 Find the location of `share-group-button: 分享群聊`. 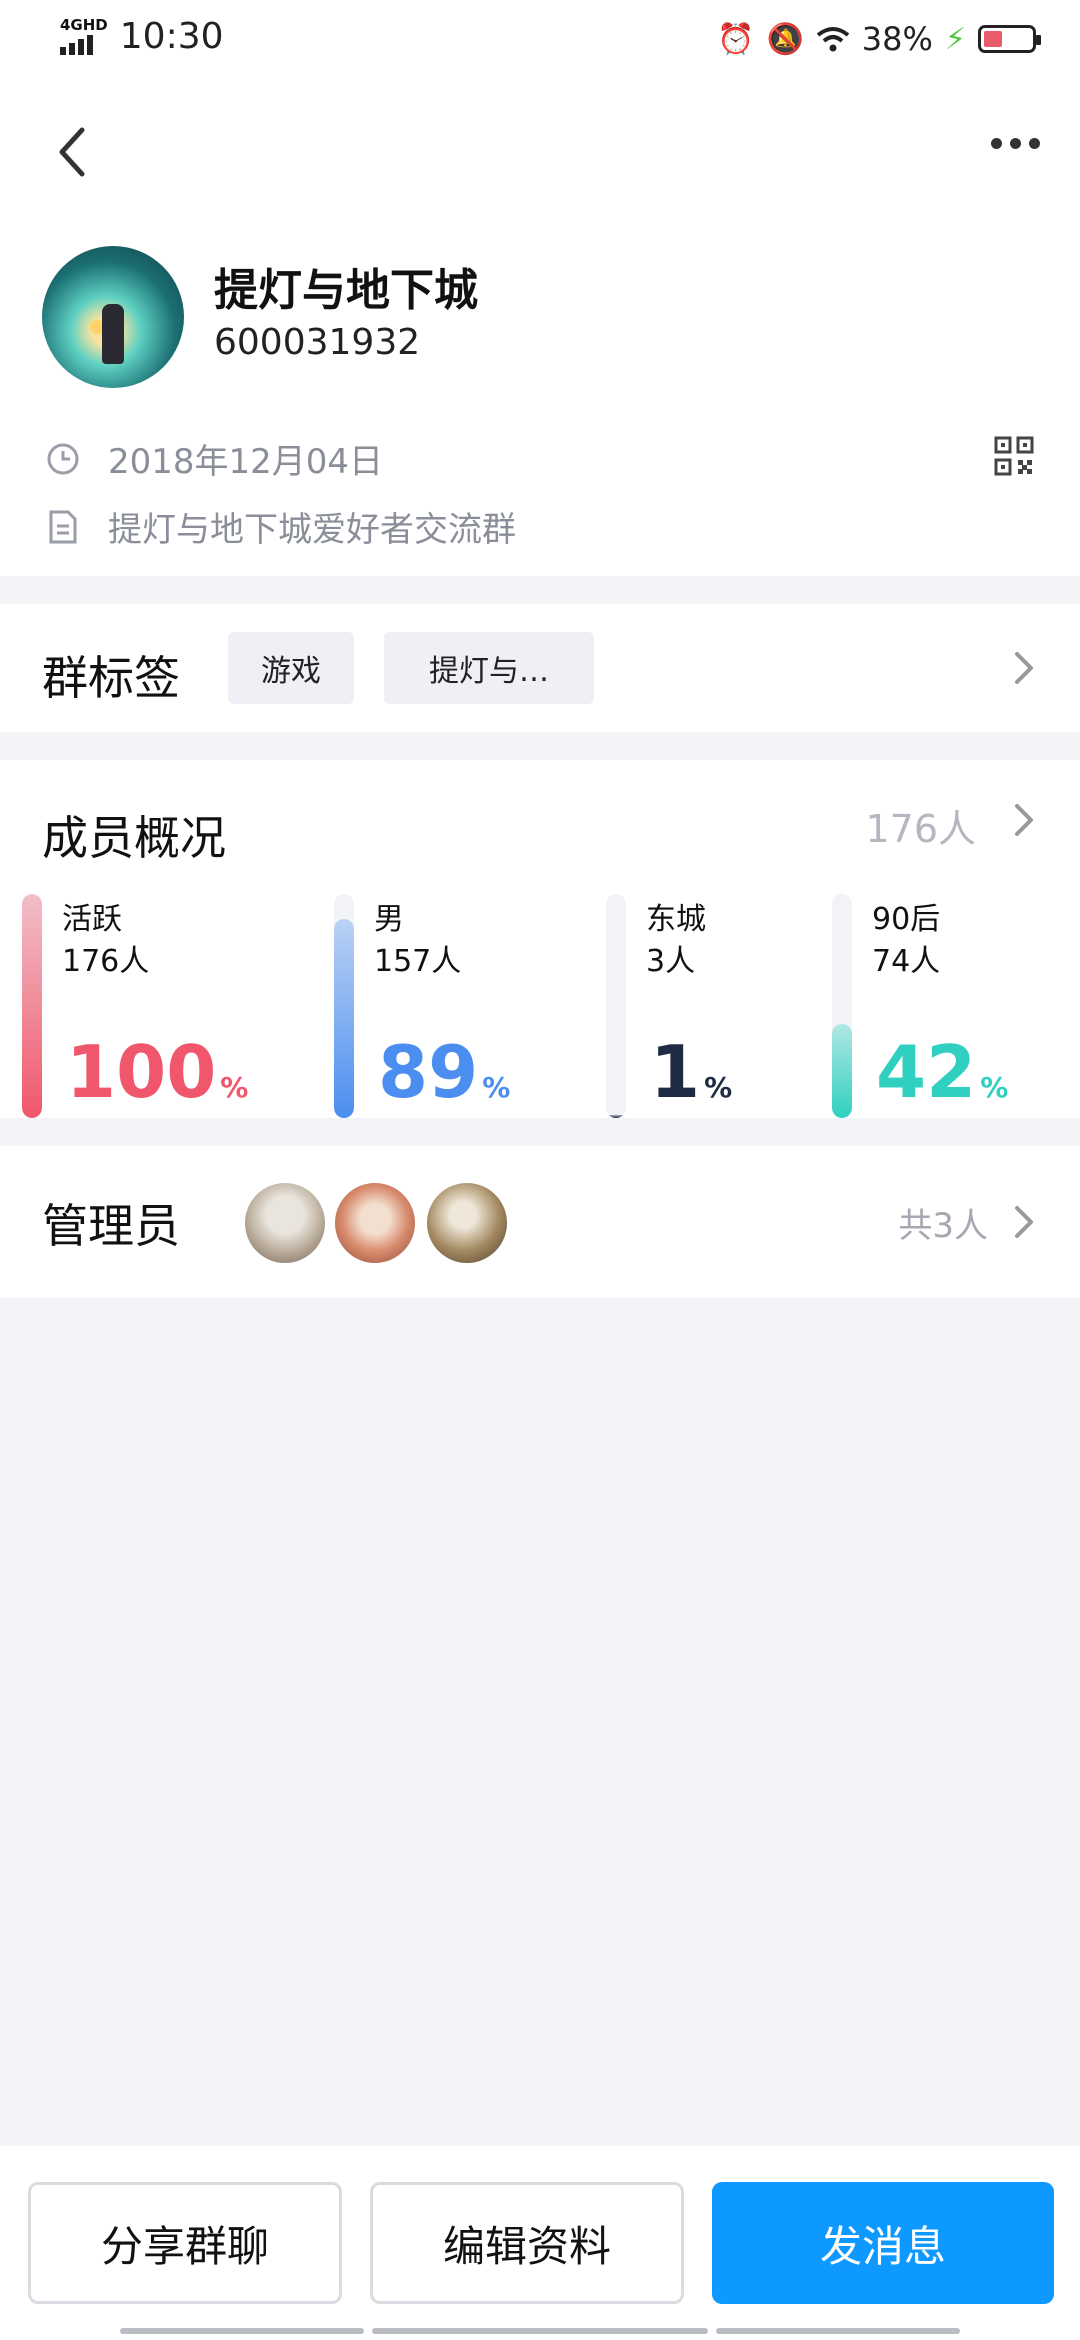

share-group-button: 分享群聊 is located at coordinates (185, 2243).